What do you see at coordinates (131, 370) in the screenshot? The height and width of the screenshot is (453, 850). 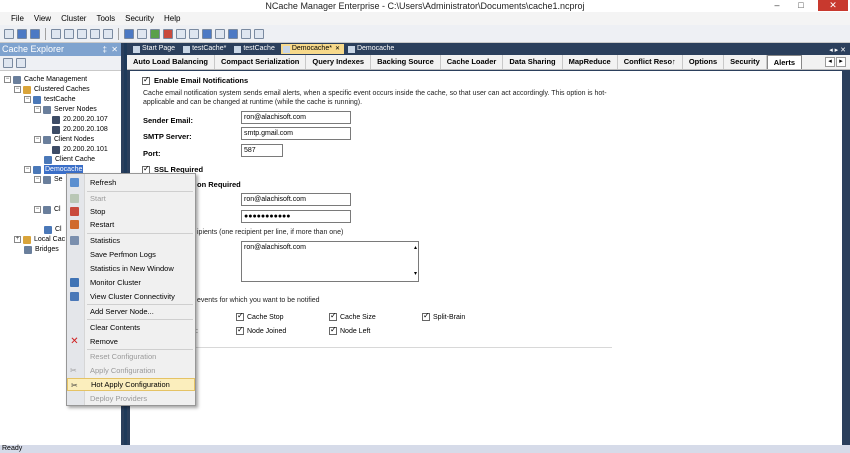 I see `menu-apply-configuration: ✂ Apply Configuration` at bounding box center [131, 370].